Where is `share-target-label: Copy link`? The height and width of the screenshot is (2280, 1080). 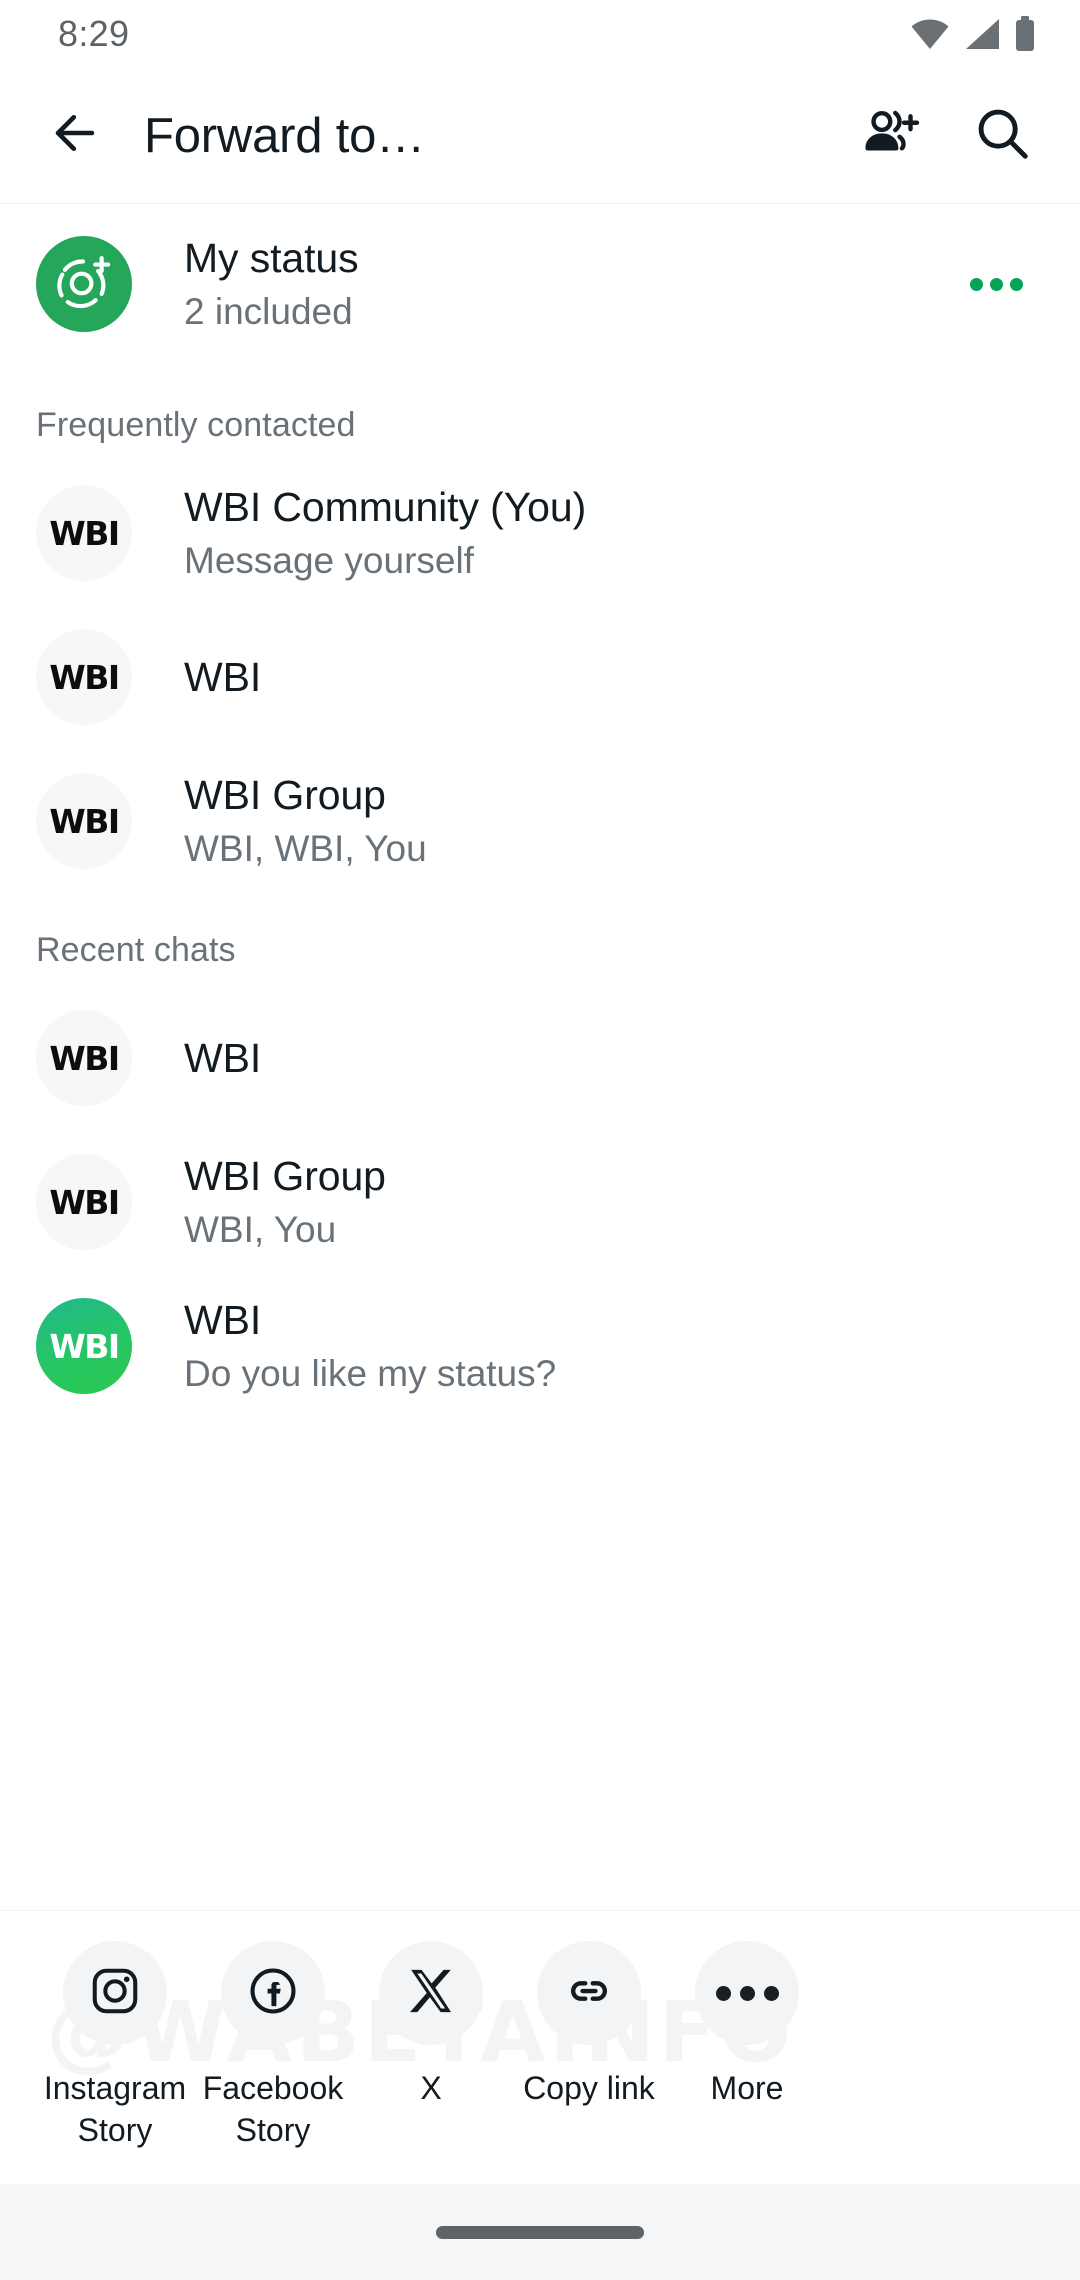
share-target-label: Copy link is located at coordinates (589, 2088).